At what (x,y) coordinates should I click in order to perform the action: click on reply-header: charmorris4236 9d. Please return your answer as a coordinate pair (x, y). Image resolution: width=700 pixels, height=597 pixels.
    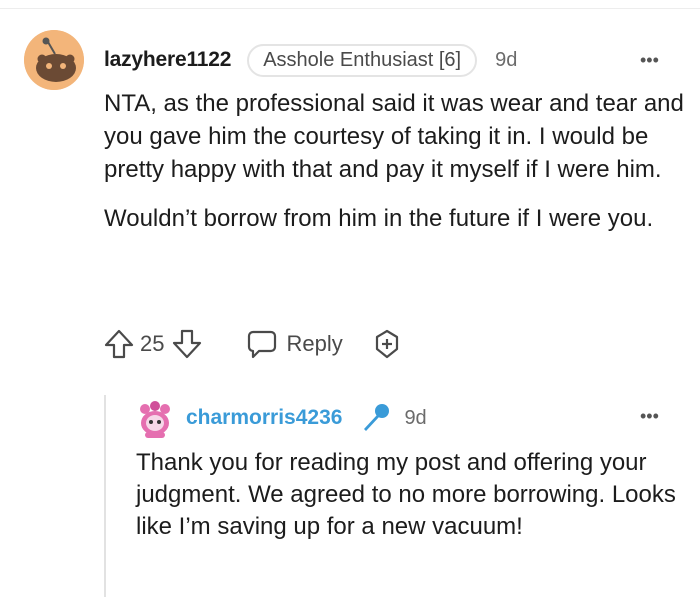
    Looking at the image, I should click on (306, 418).